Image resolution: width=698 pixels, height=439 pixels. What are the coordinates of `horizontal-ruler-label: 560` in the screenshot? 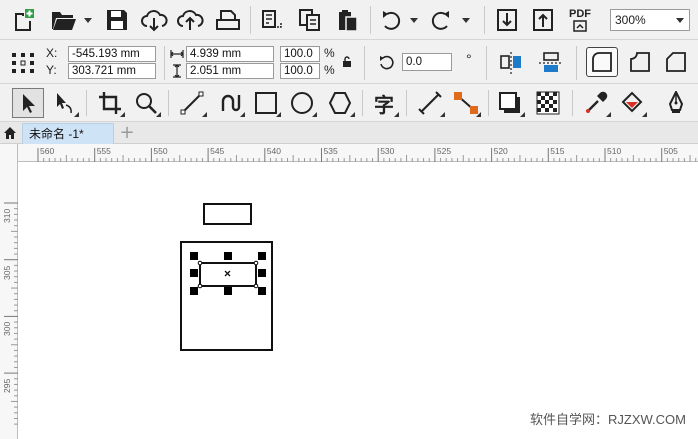 It's located at (47, 151).